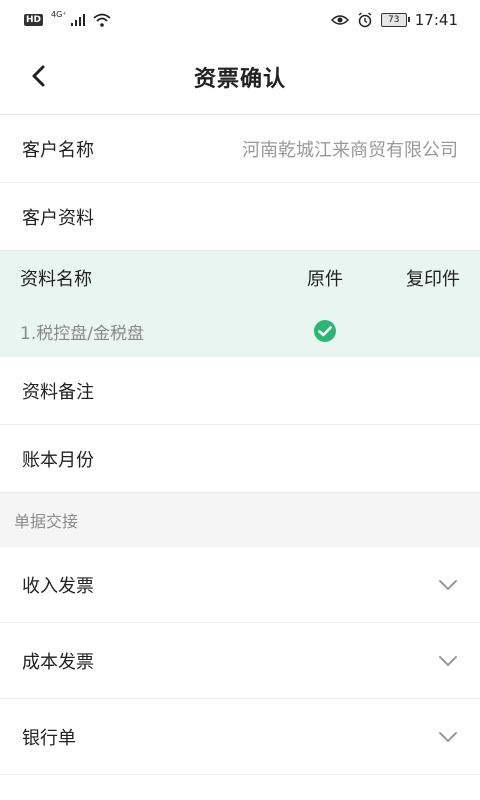 The image size is (480, 800). What do you see at coordinates (240, 20) in the screenshot?
I see `status-bar: HD 4G⁺ 73 17:41` at bounding box center [240, 20].